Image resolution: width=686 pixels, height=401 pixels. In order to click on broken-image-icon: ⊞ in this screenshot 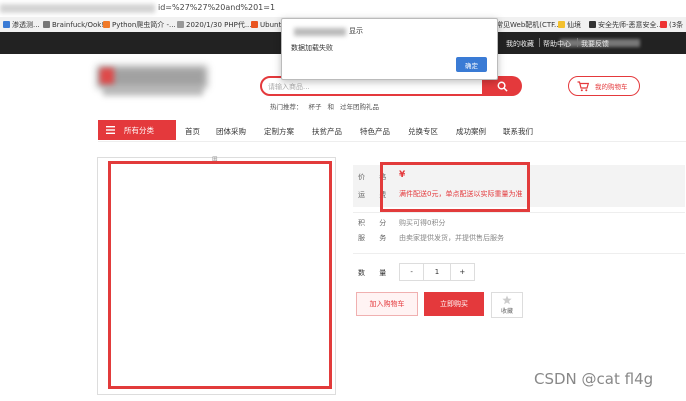, I will do `click(215, 159)`.